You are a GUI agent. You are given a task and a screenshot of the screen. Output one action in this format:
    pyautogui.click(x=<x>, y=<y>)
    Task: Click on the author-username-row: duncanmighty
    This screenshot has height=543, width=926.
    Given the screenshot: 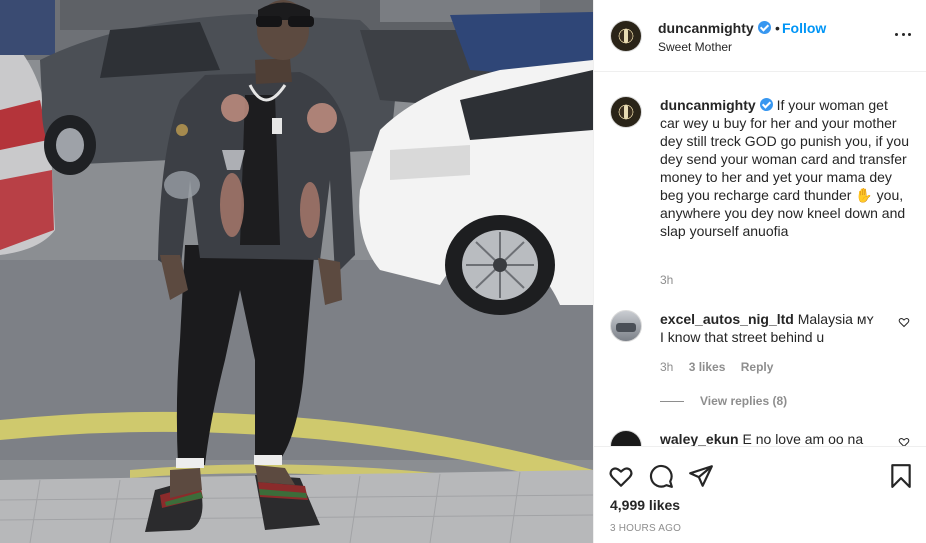 What is the action you would take?
    pyautogui.click(x=714, y=28)
    